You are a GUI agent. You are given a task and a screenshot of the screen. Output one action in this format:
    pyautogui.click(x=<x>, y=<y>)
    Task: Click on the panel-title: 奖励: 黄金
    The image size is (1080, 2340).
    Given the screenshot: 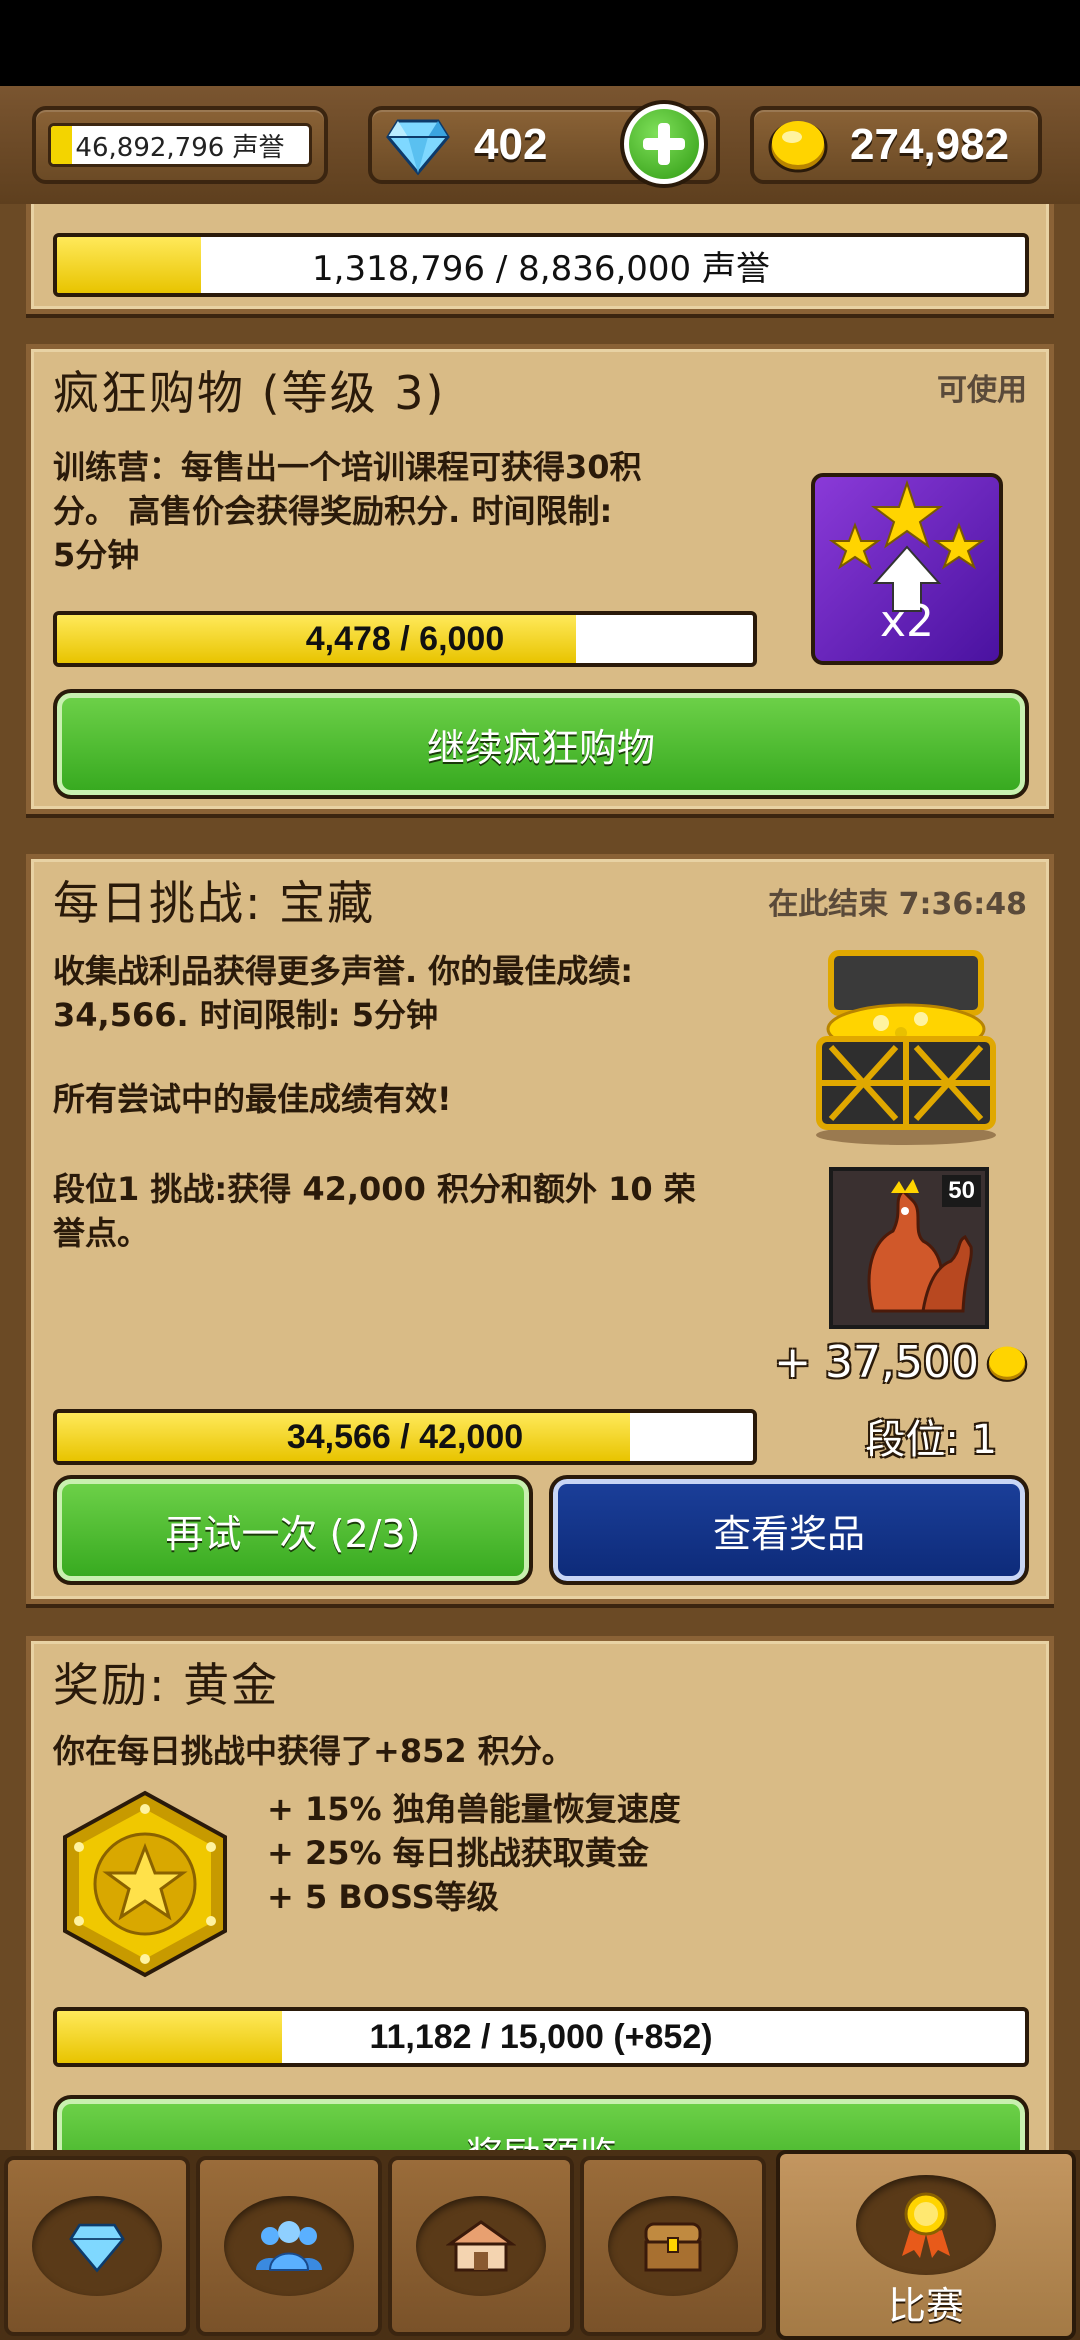 What is the action you would take?
    pyautogui.click(x=166, y=1685)
    